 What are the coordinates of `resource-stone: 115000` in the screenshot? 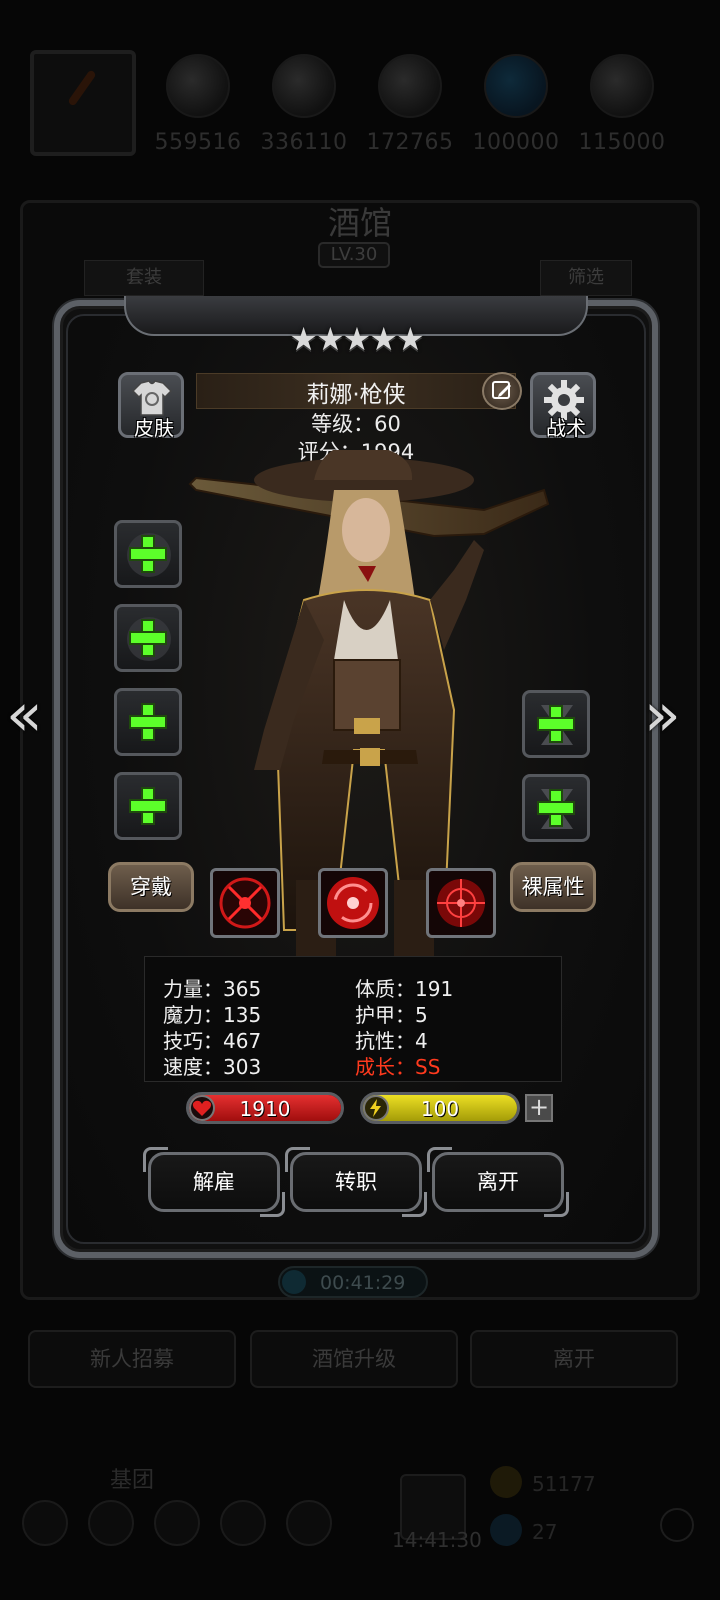 It's located at (622, 104).